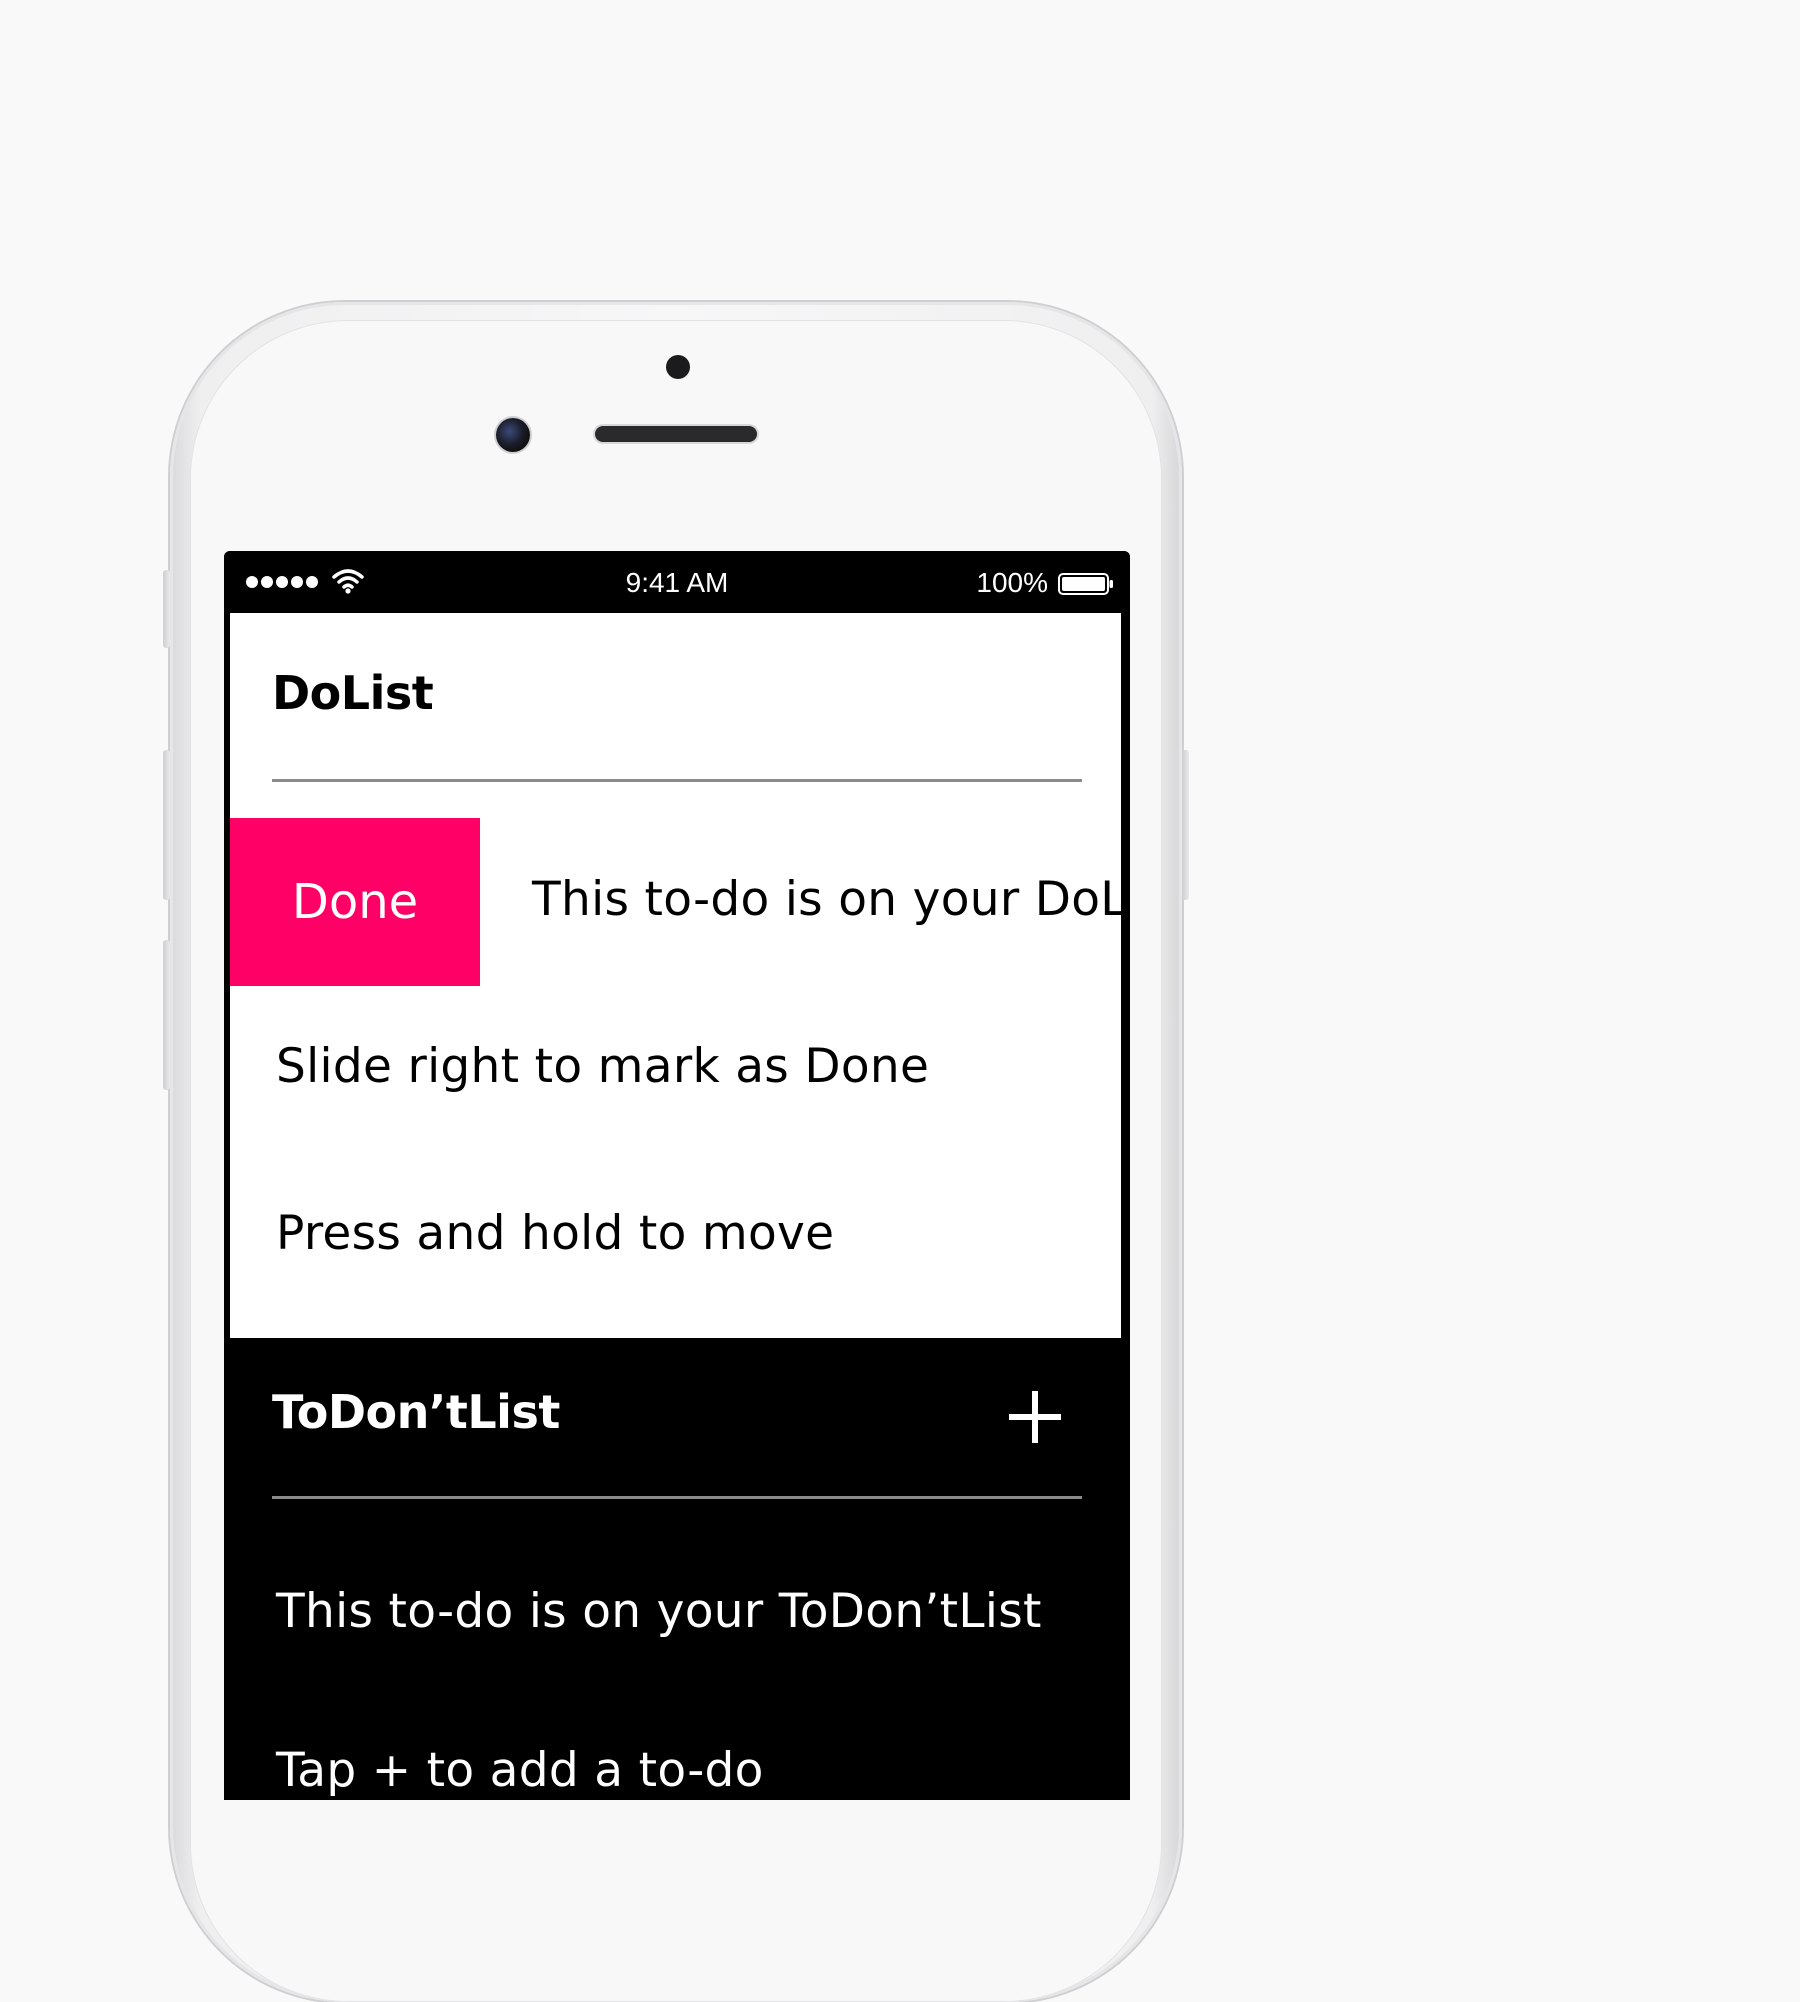 The width and height of the screenshot is (1800, 2002). What do you see at coordinates (602, 1067) in the screenshot?
I see `dolist-item: Slide right to mark as Done` at bounding box center [602, 1067].